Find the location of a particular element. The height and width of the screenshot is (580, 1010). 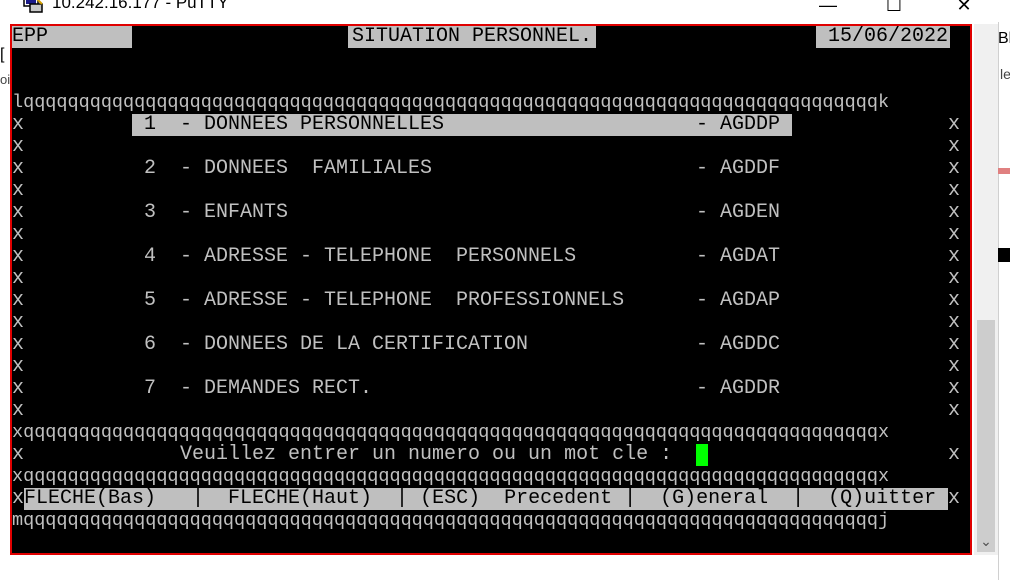

menu-item-code: - AGDDF is located at coordinates (738, 168).